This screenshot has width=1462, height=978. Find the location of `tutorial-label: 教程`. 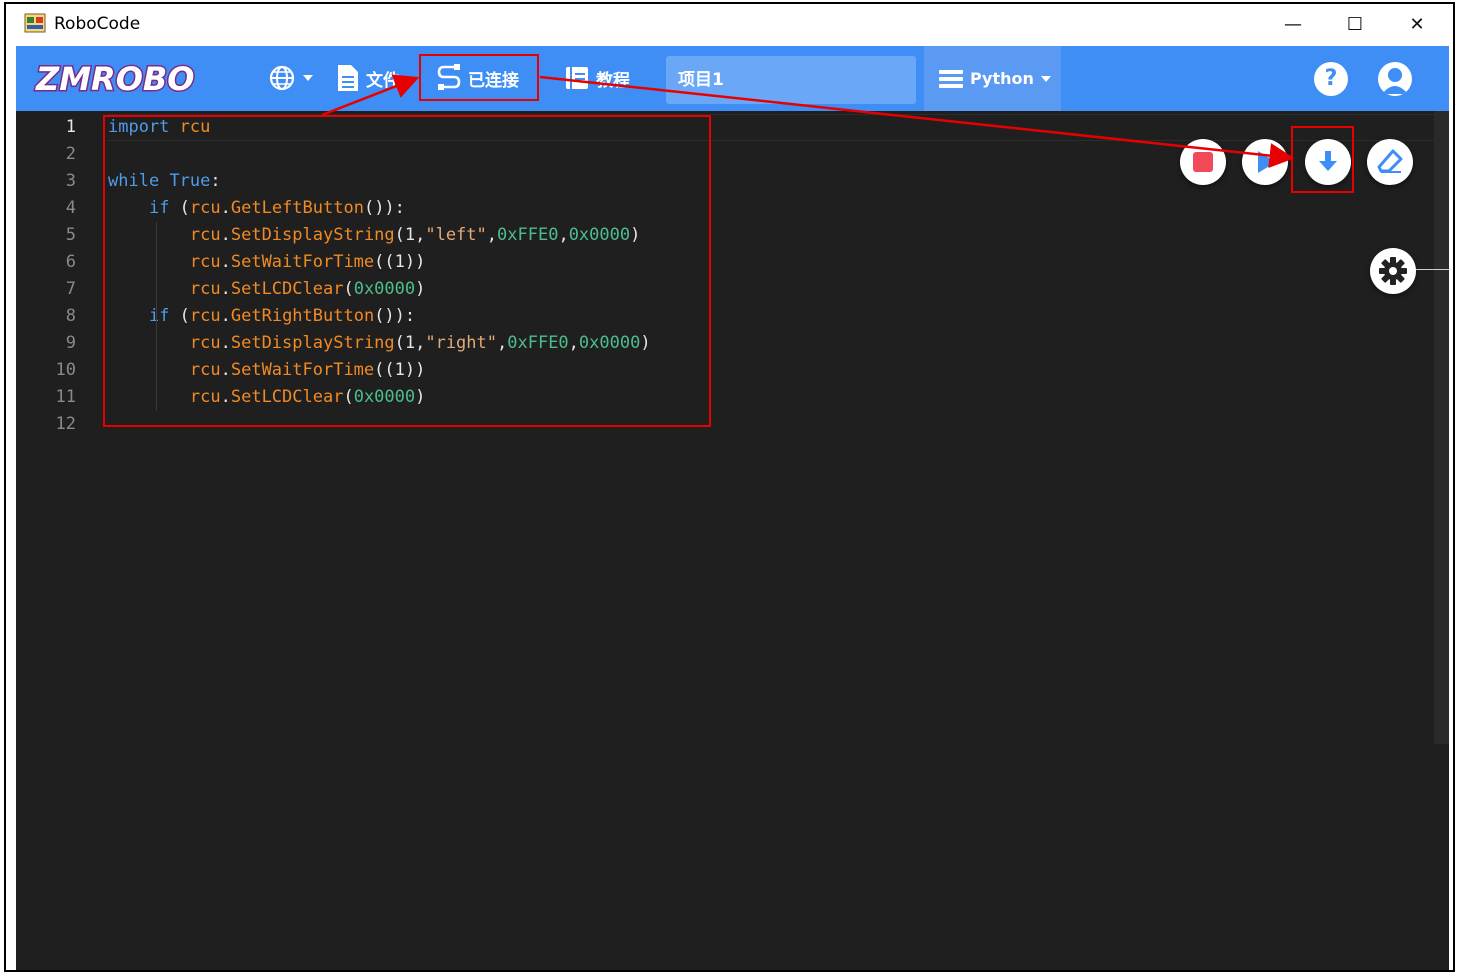

tutorial-label: 教程 is located at coordinates (613, 80).